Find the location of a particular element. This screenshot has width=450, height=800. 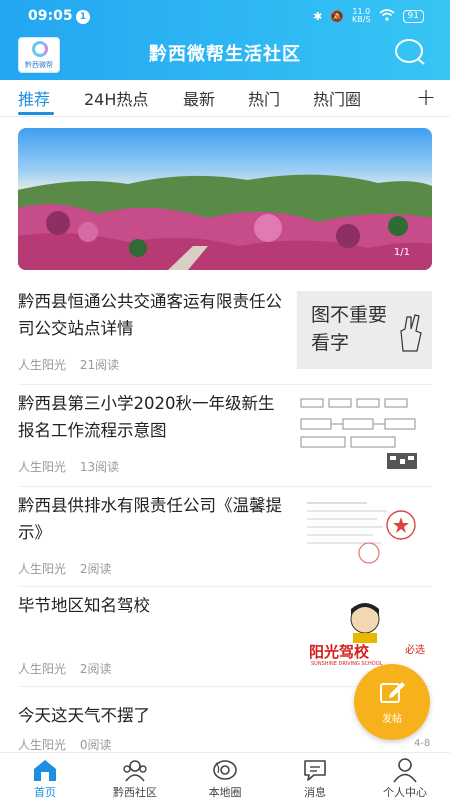

news-item: 黔西县供排水有限责任公司《温馨提示》 人生阳光 2阅读 is located at coordinates (225, 538).